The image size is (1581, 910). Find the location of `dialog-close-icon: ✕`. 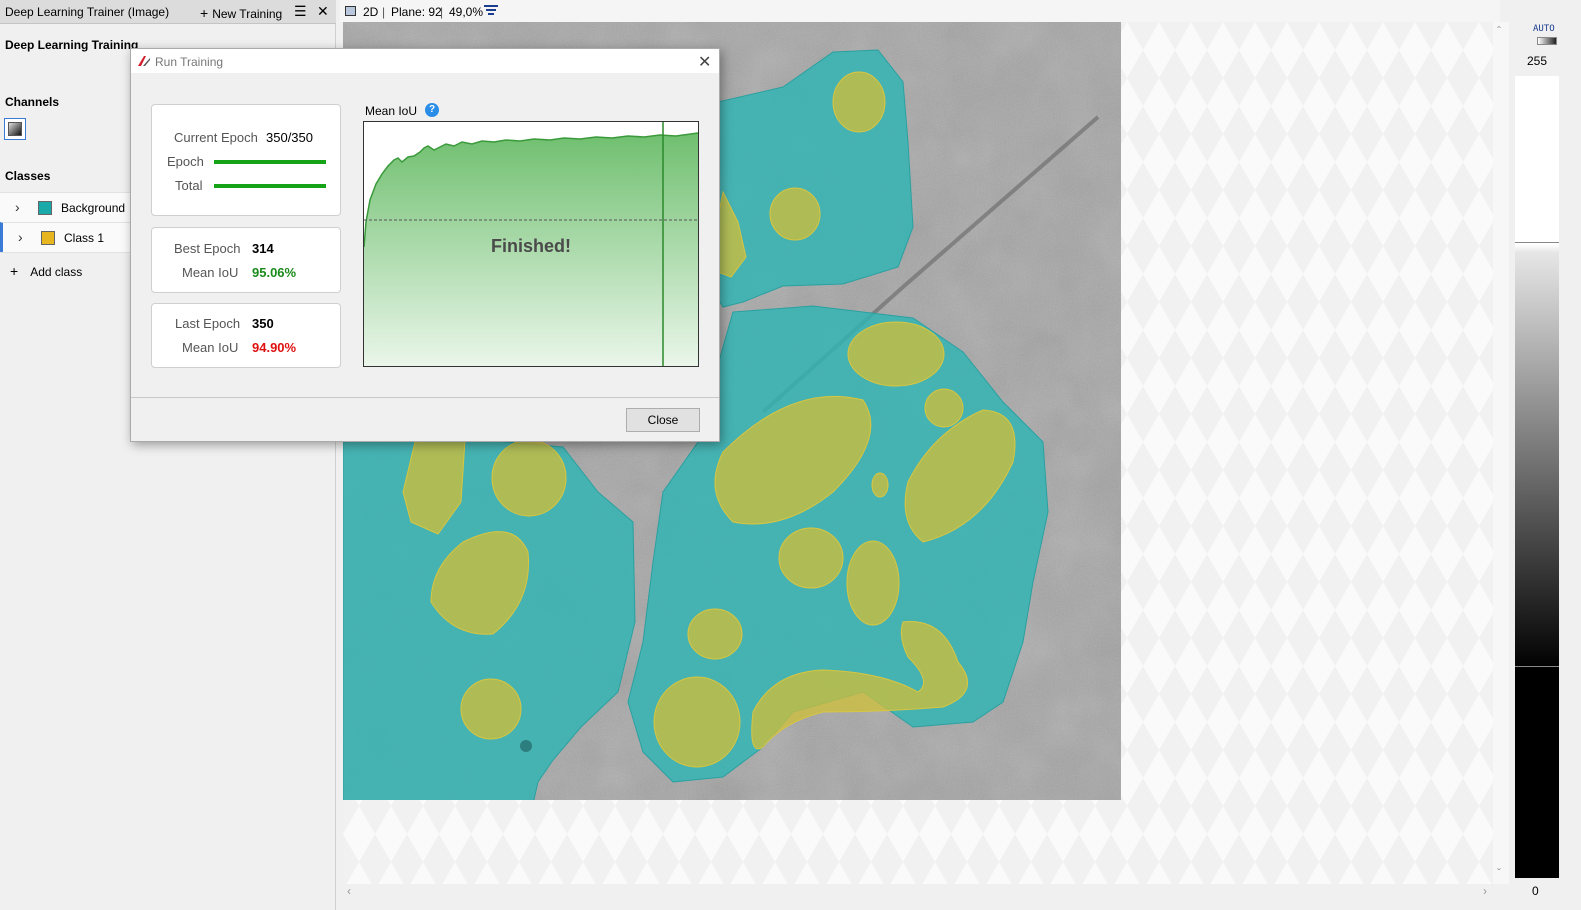

dialog-close-icon: ✕ is located at coordinates (704, 62).